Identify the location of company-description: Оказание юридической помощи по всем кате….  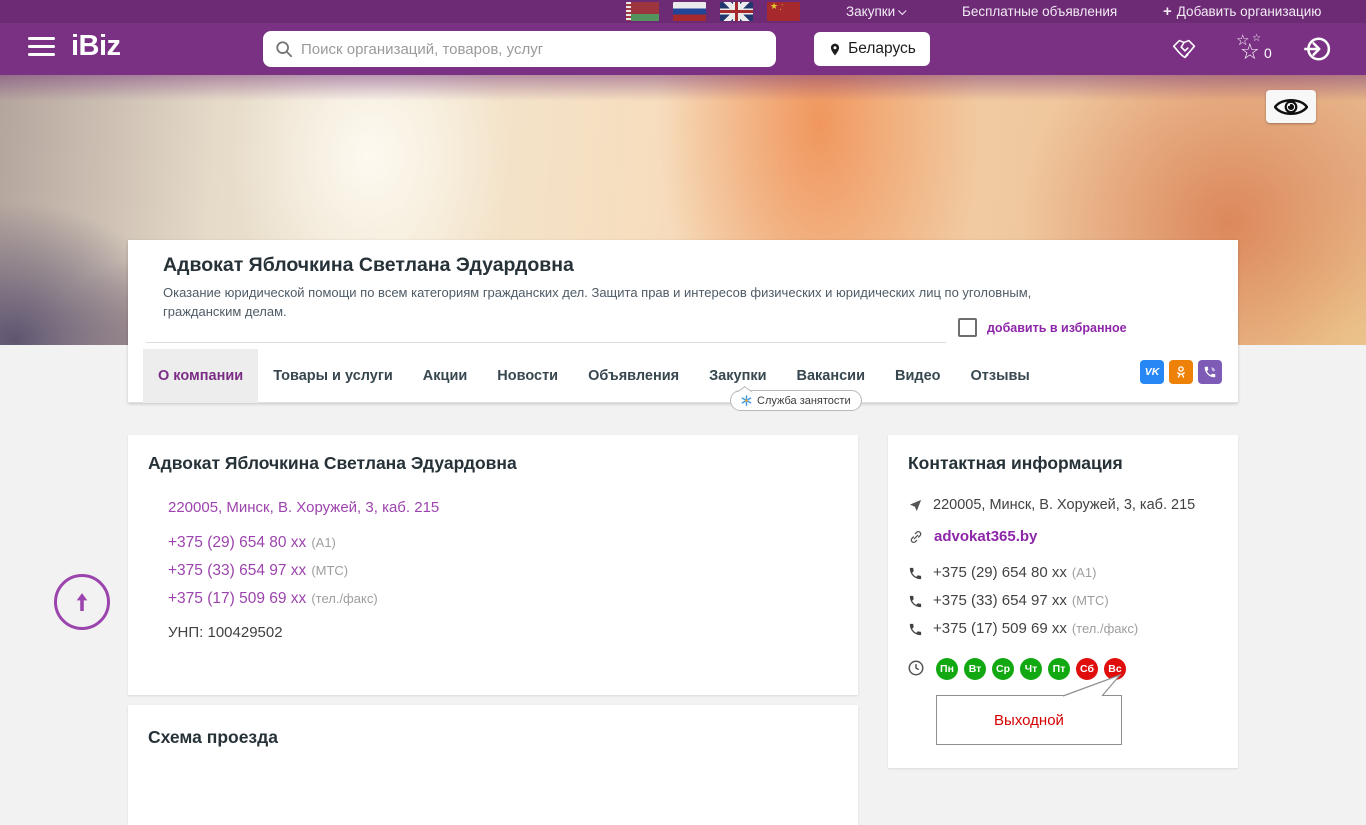
(597, 302).